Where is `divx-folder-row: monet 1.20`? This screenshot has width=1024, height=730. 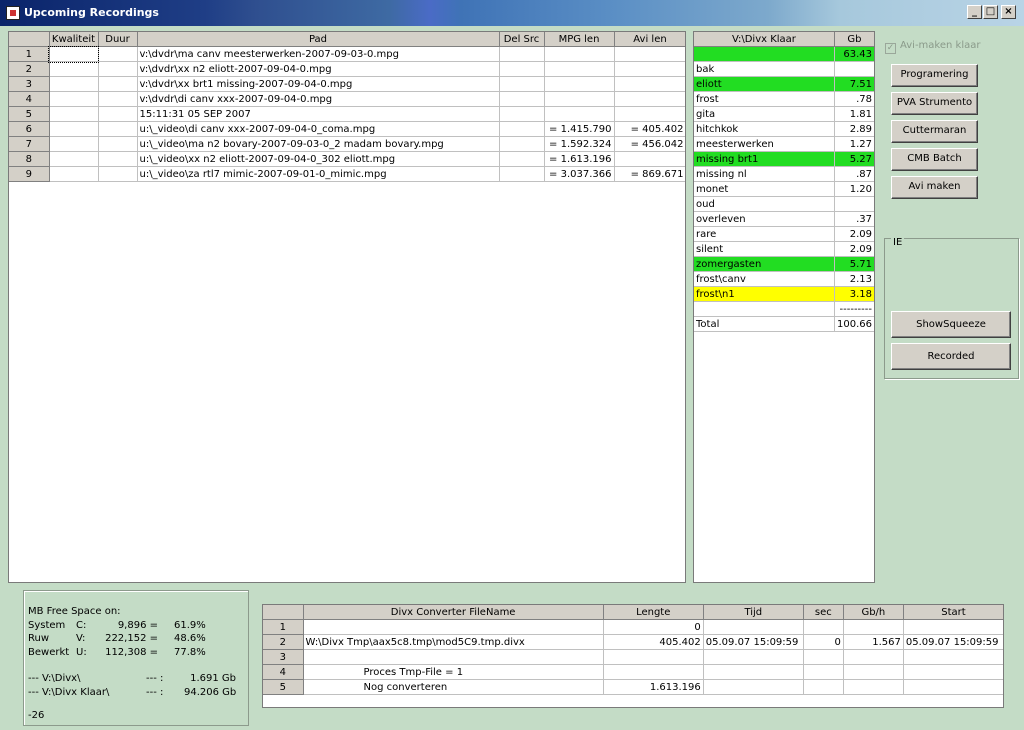 divx-folder-row: monet 1.20 is located at coordinates (784, 189).